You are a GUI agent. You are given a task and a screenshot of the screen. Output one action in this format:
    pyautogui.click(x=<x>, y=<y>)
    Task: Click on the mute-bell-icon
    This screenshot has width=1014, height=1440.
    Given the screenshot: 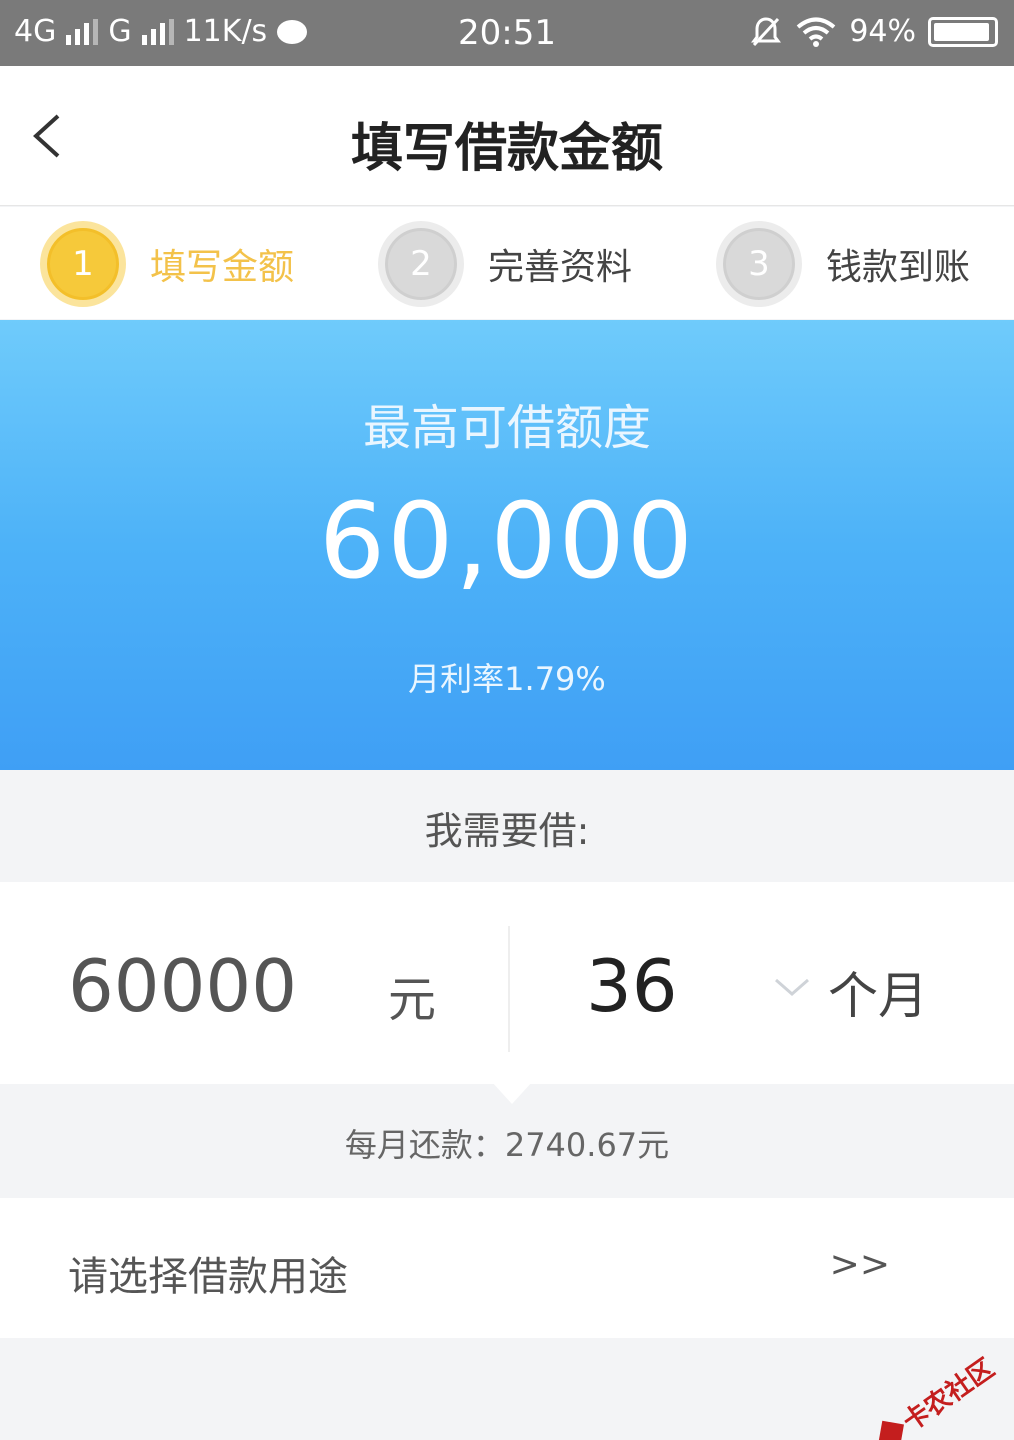 What is the action you would take?
    pyautogui.click(x=766, y=31)
    